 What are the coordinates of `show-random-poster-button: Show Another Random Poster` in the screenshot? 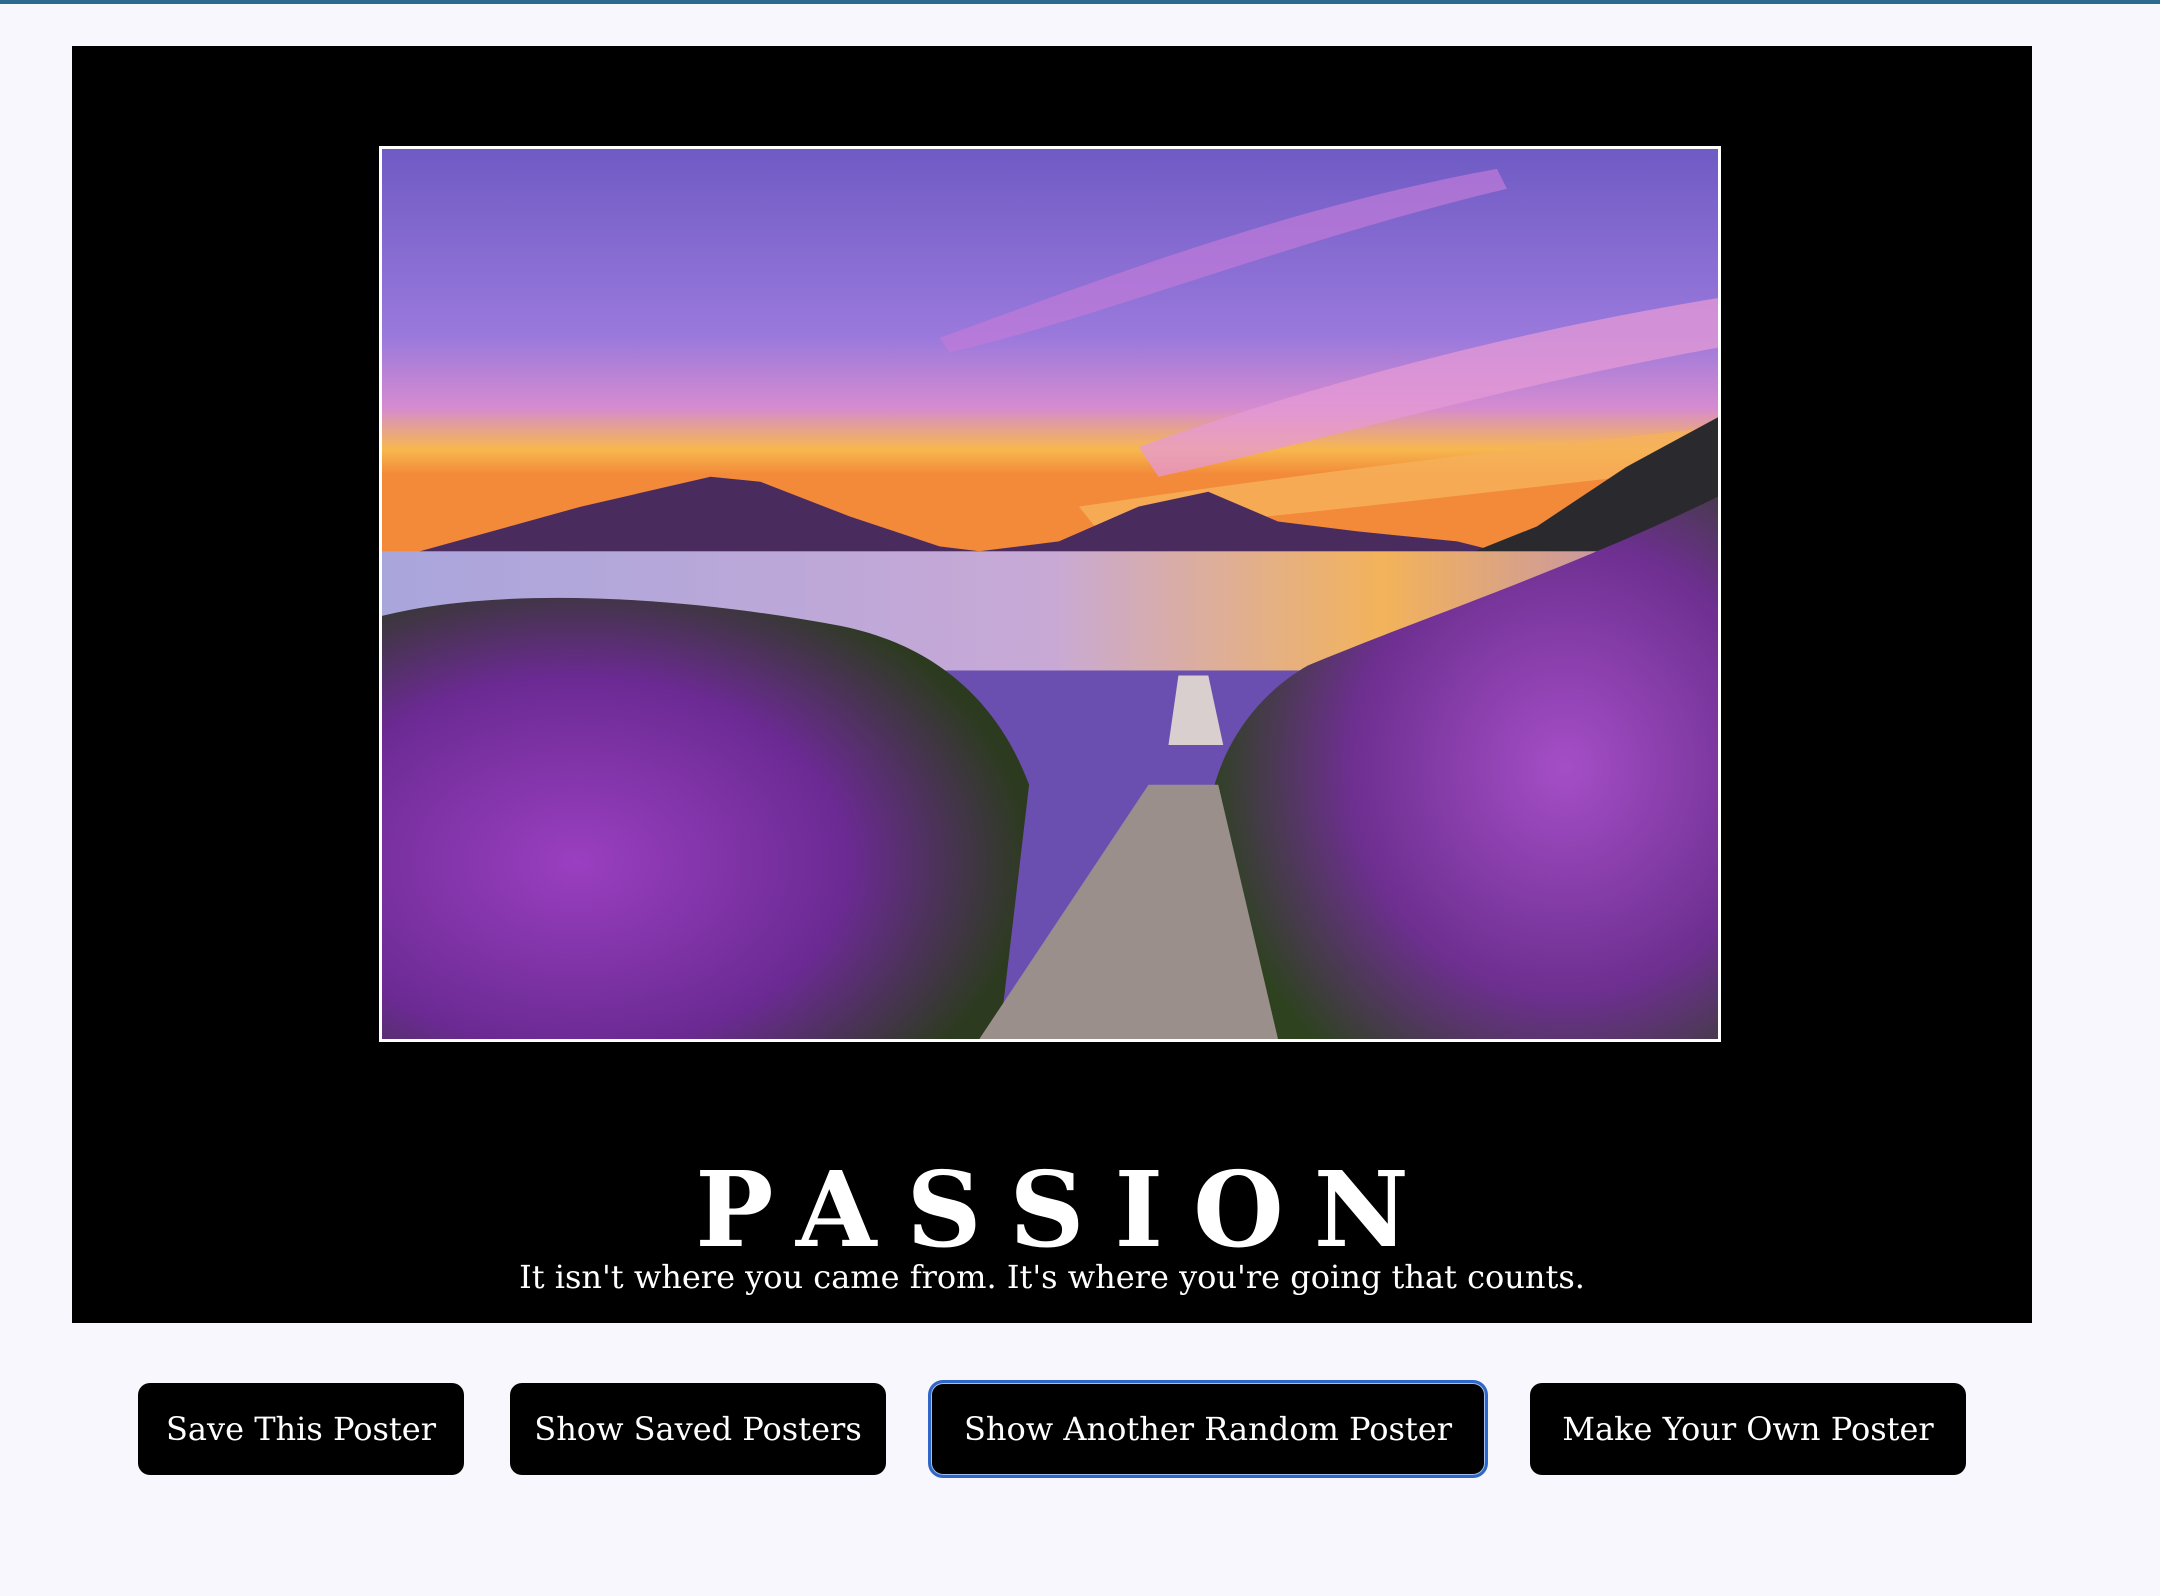 It's located at (1208, 1429).